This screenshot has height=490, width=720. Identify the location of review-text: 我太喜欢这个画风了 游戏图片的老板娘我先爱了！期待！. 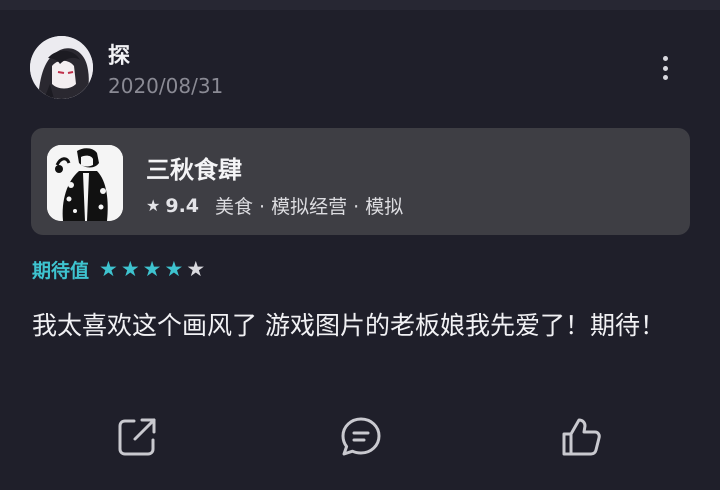
(348, 325).